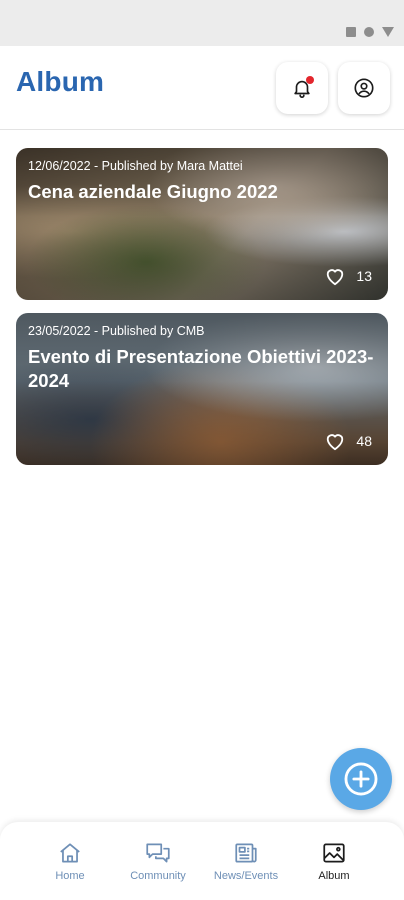  I want to click on square-icon, so click(351, 32).